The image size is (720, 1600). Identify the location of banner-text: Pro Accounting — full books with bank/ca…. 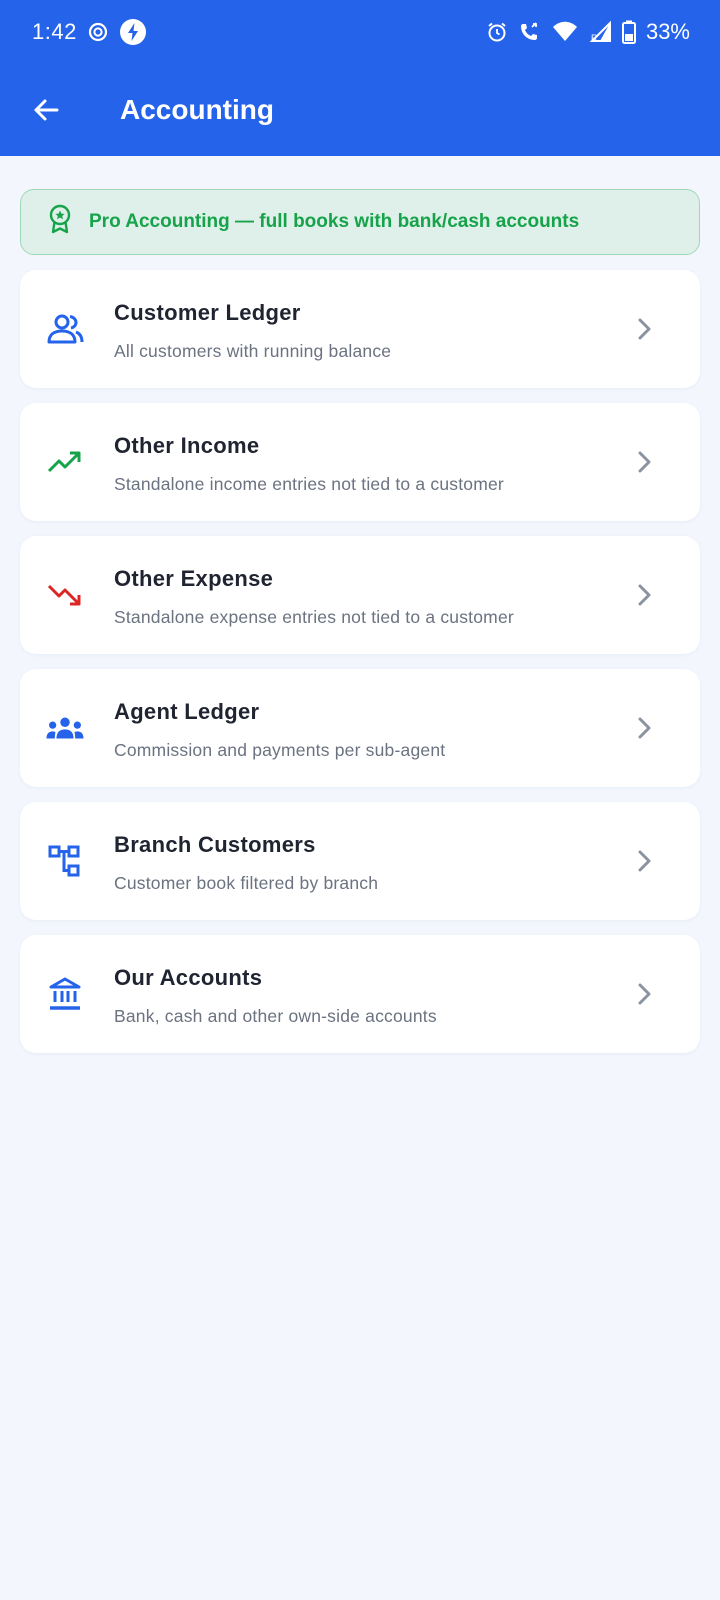
(334, 221).